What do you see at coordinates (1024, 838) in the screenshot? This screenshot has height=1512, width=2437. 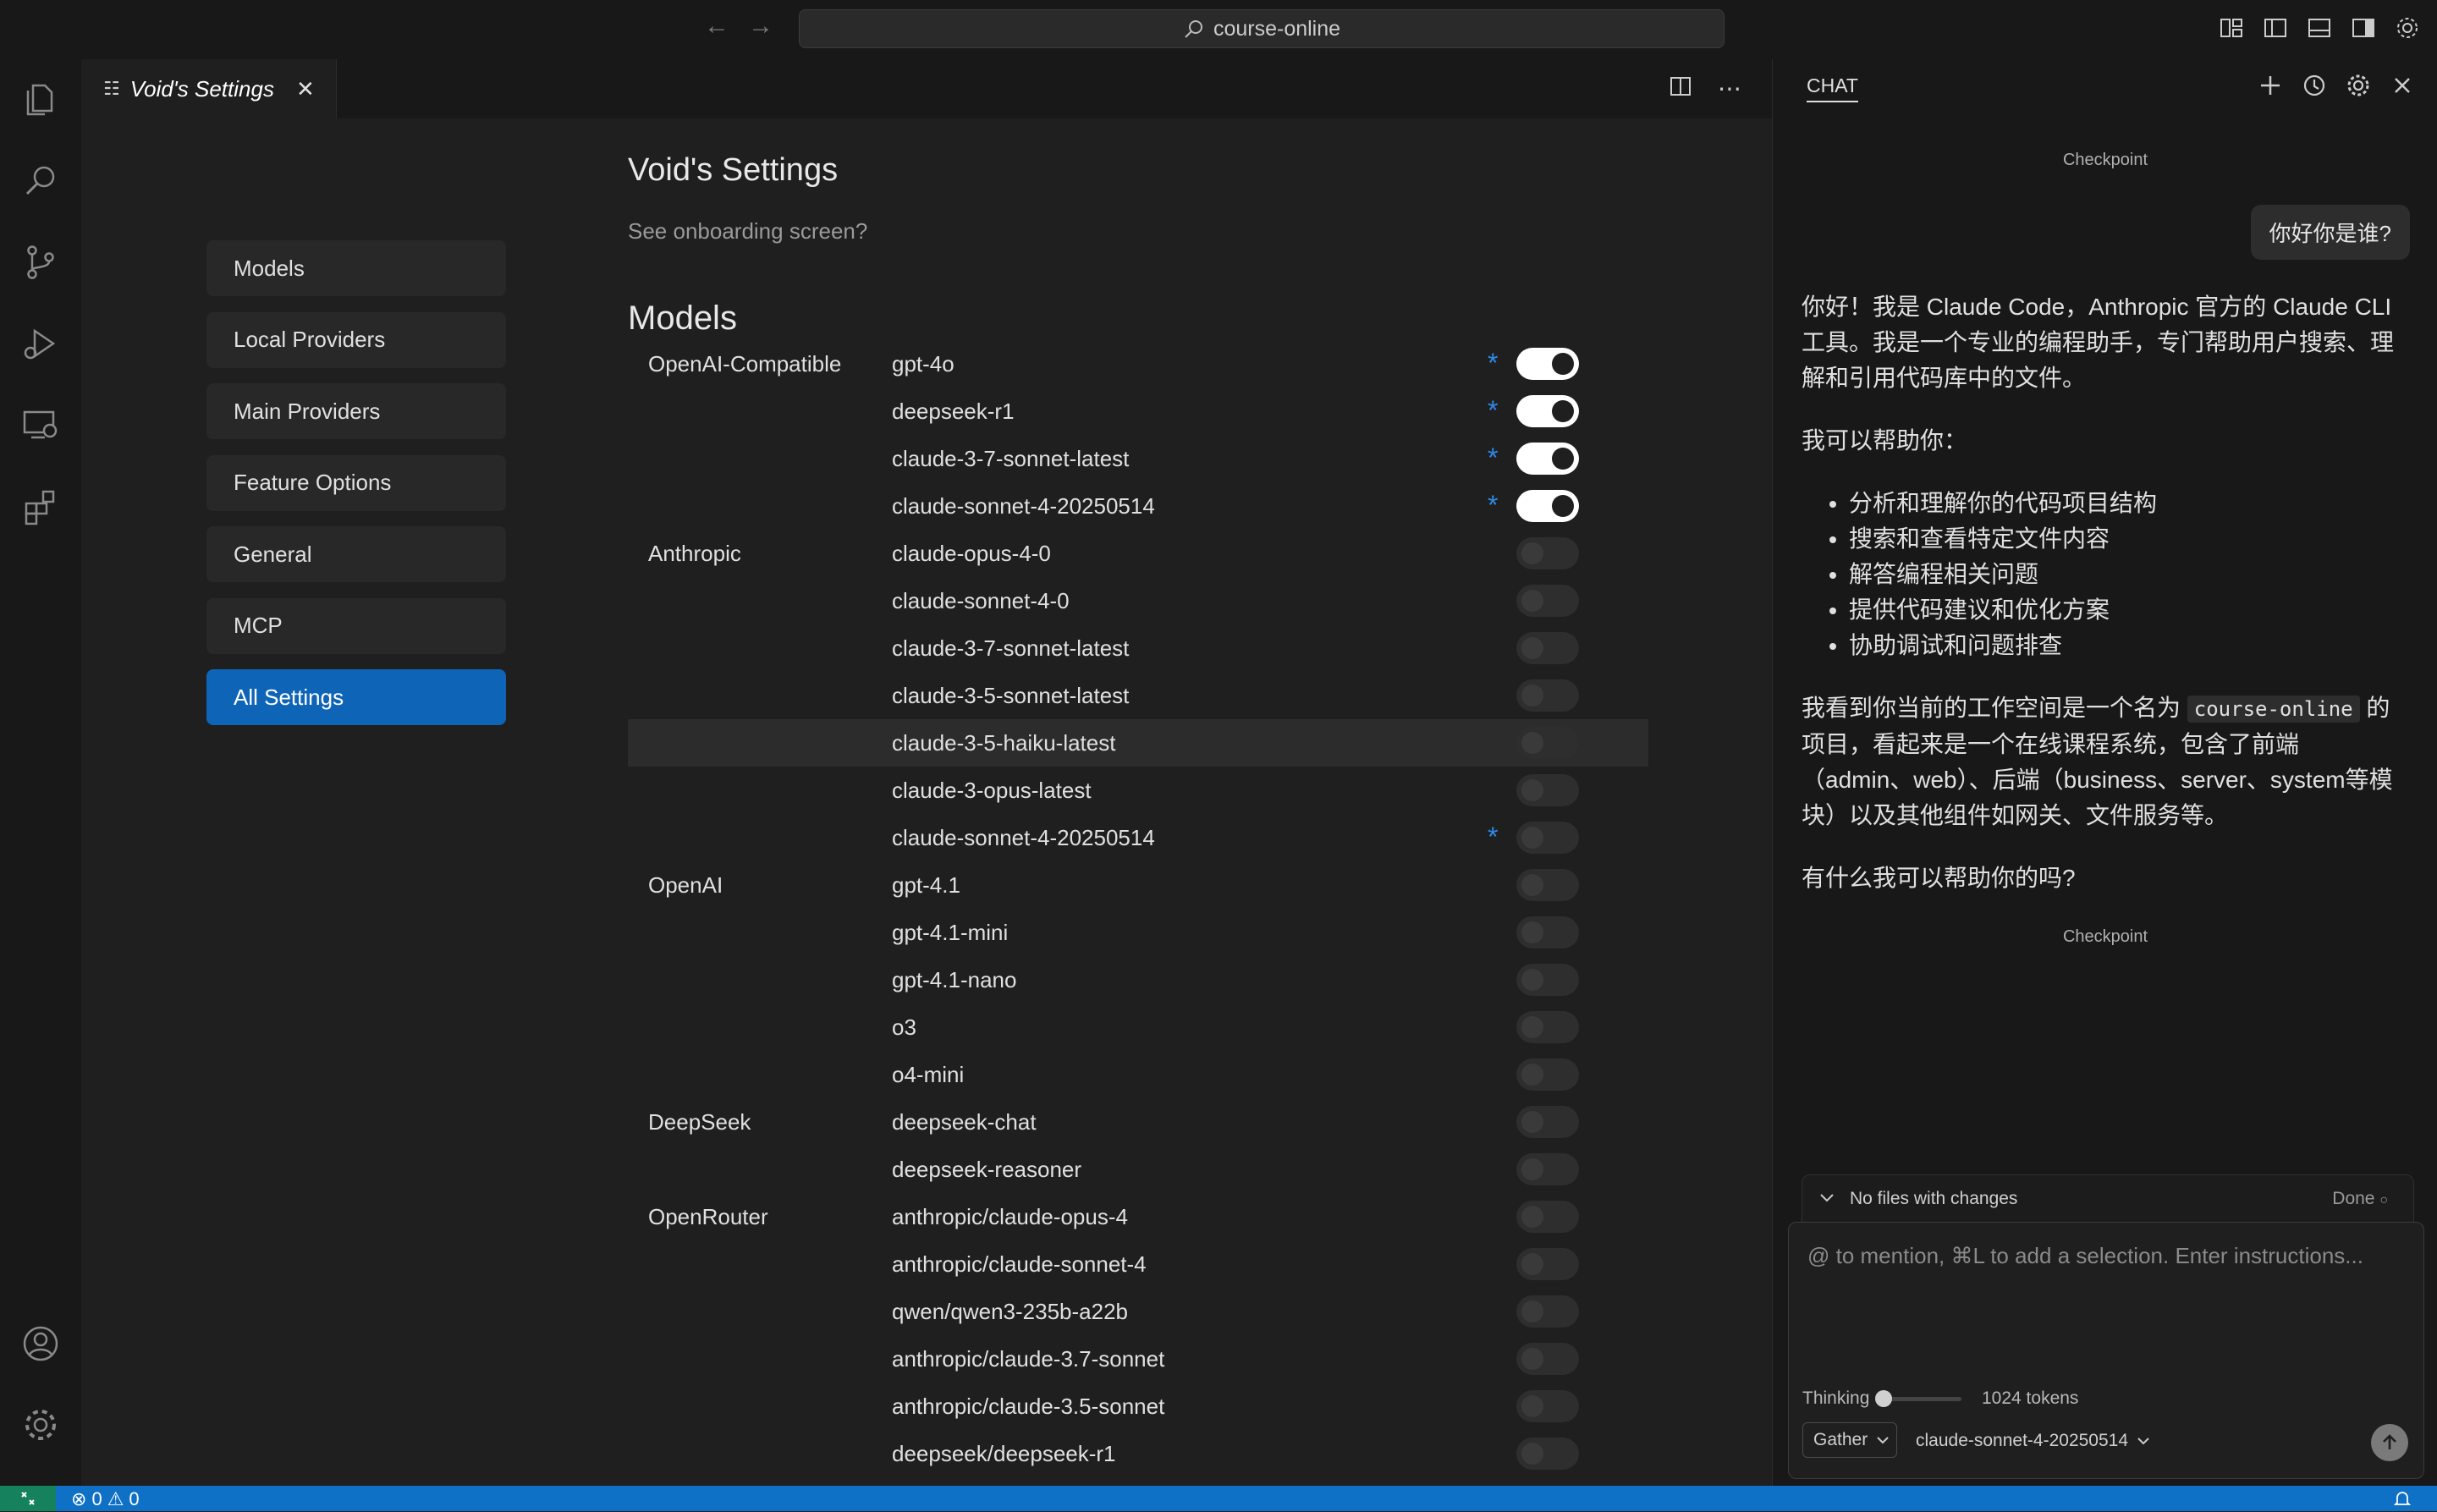 I see `model-name: claude-sonnet-4-20250514` at bounding box center [1024, 838].